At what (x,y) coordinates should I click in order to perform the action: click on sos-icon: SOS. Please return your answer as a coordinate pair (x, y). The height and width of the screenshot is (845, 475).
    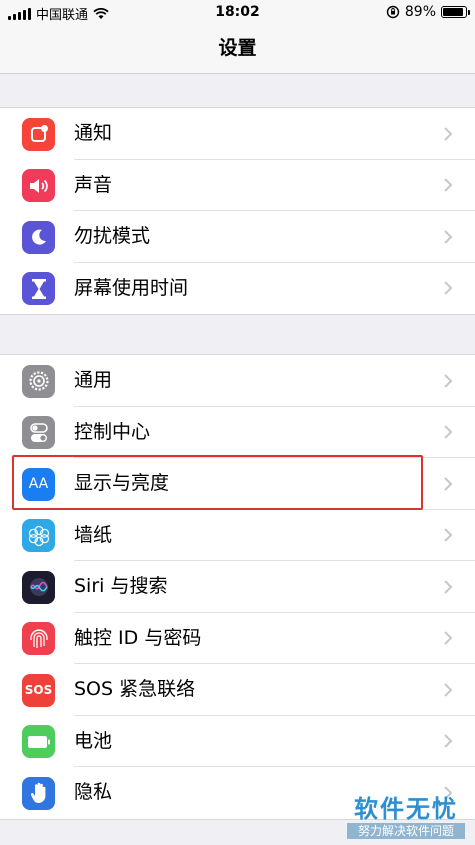
    Looking at the image, I should click on (38, 690).